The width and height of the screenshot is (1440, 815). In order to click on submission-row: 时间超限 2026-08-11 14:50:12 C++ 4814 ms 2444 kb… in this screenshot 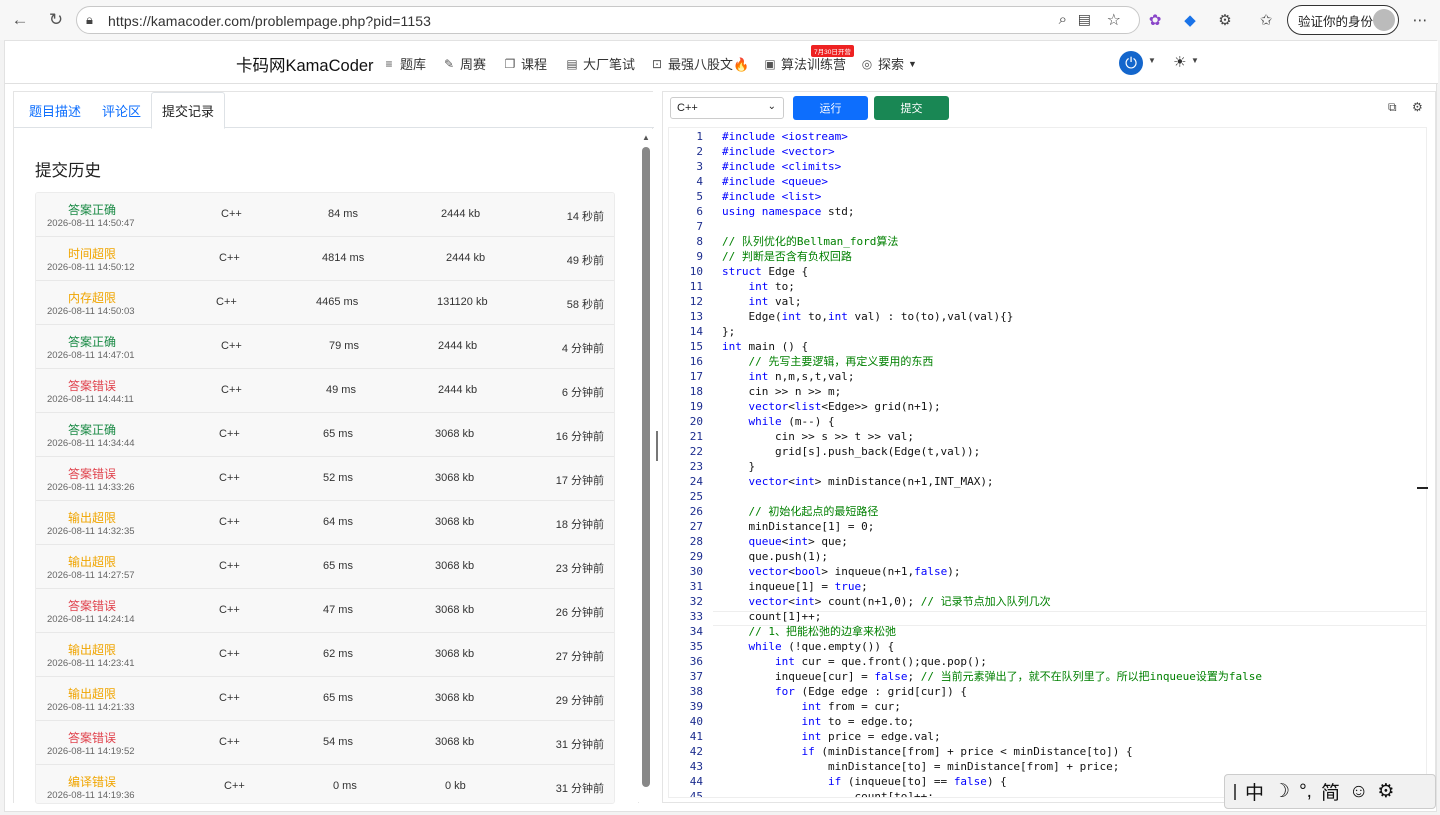, I will do `click(325, 259)`.